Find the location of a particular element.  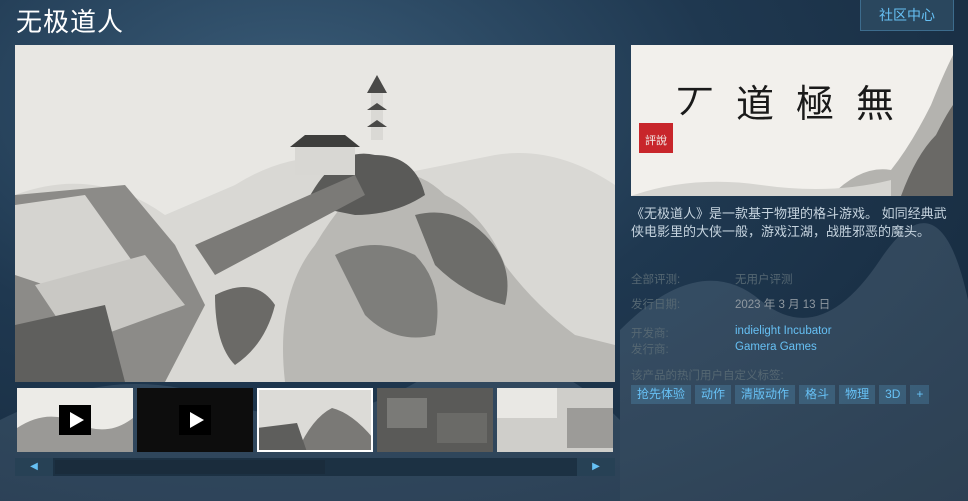

tag-physics: 物理 is located at coordinates (857, 394).